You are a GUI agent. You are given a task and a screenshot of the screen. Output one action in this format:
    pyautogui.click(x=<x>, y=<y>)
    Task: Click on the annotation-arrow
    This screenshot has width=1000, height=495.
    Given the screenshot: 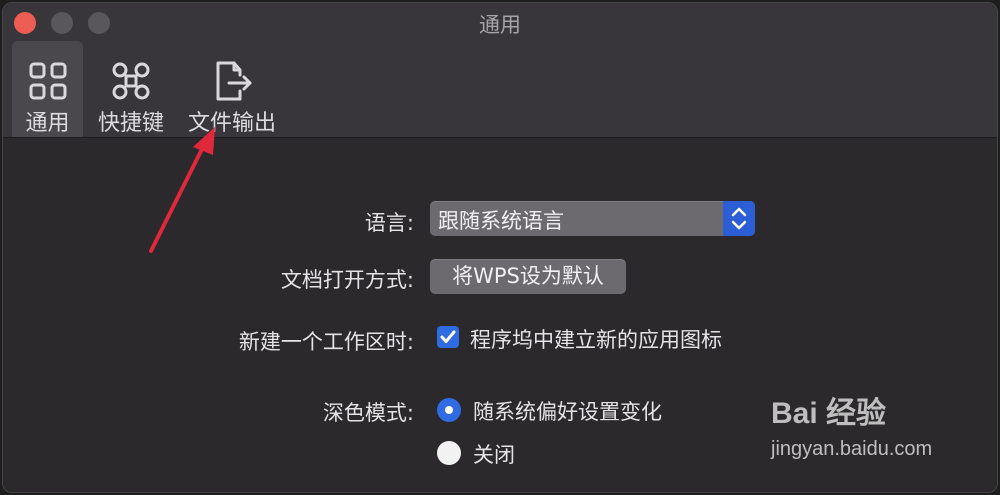 What is the action you would take?
    pyautogui.click(x=182, y=190)
    